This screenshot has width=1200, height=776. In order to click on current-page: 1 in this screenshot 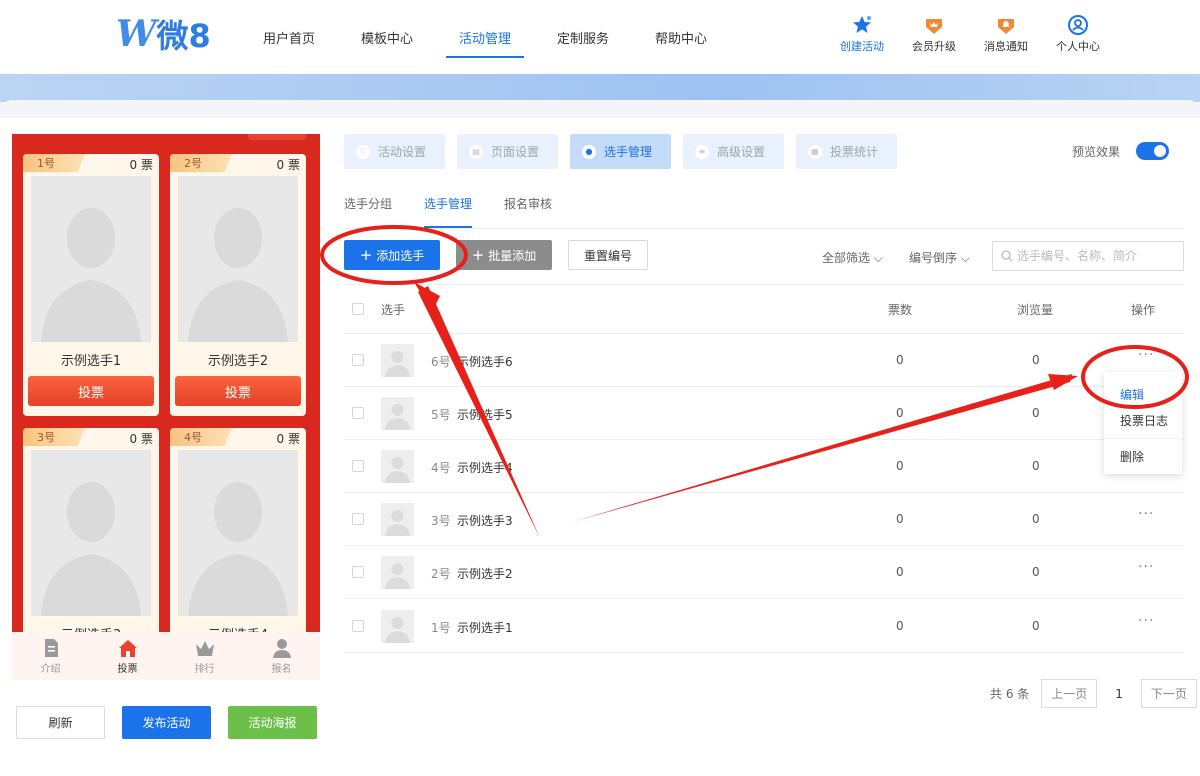, I will do `click(1119, 694)`.